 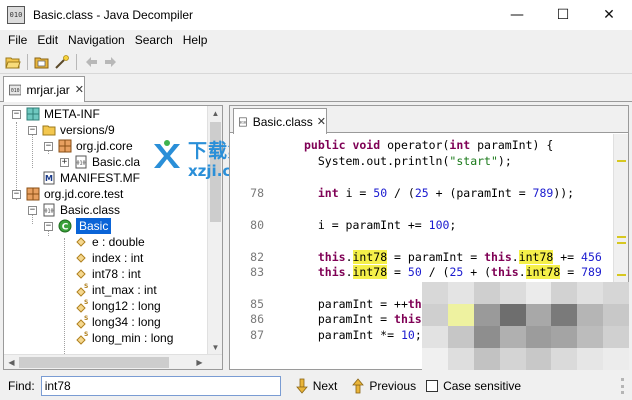 What do you see at coordinates (116, 274) in the screenshot?
I see `tree-label: int78 : int` at bounding box center [116, 274].